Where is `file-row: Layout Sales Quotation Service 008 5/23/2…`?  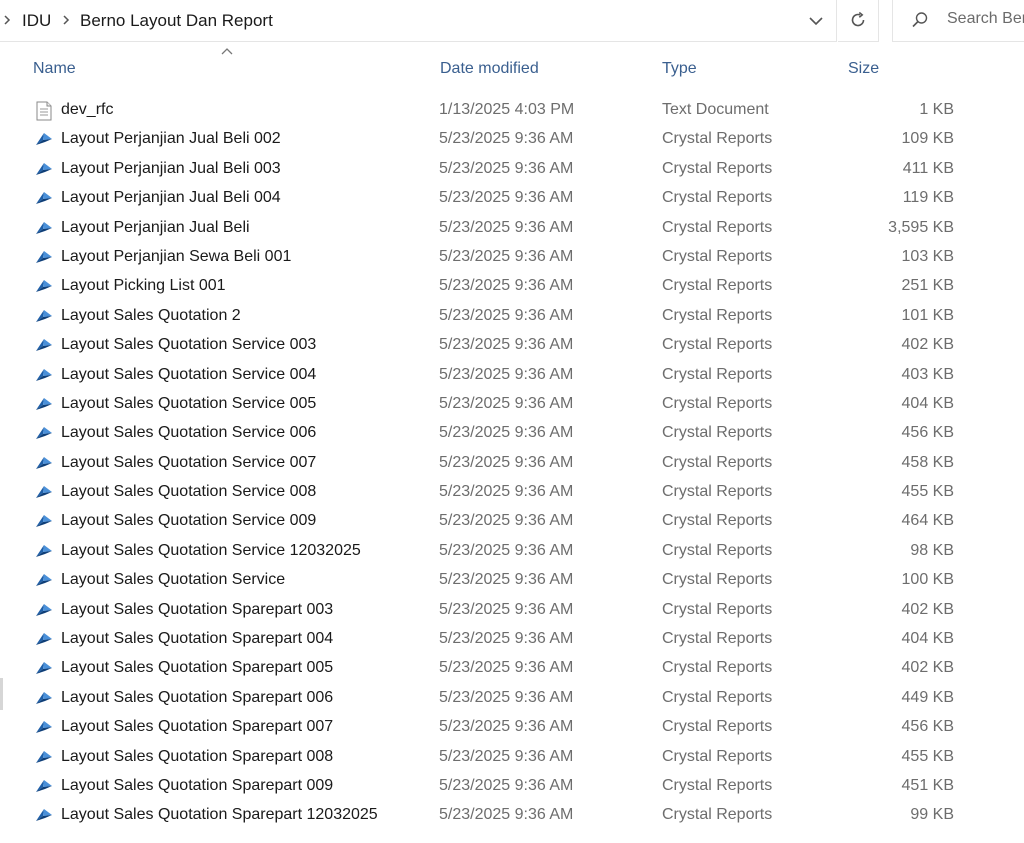 file-row: Layout Sales Quotation Service 008 5/23/2… is located at coordinates (512, 492).